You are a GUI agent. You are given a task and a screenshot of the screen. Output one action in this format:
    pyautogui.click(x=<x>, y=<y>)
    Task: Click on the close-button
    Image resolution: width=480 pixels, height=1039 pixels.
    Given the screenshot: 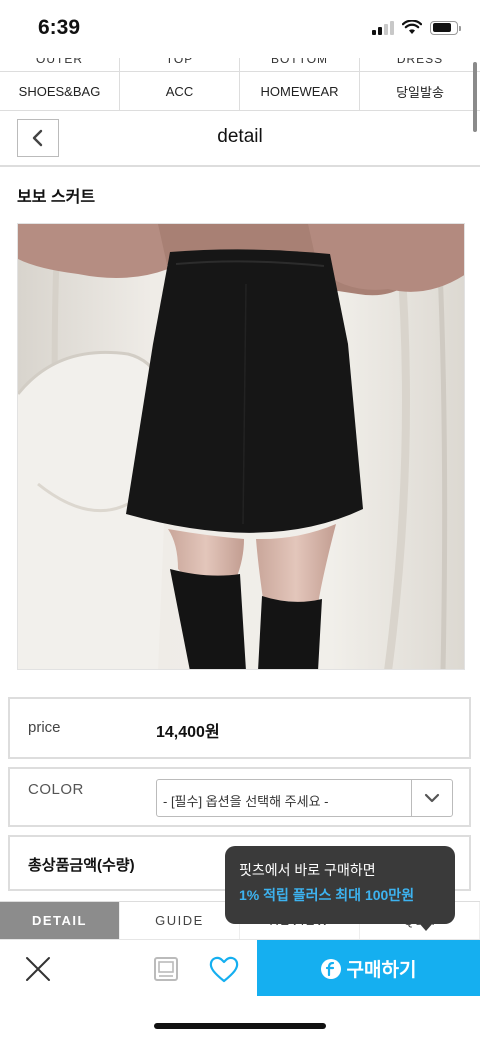 What is the action you would take?
    pyautogui.click(x=38, y=969)
    